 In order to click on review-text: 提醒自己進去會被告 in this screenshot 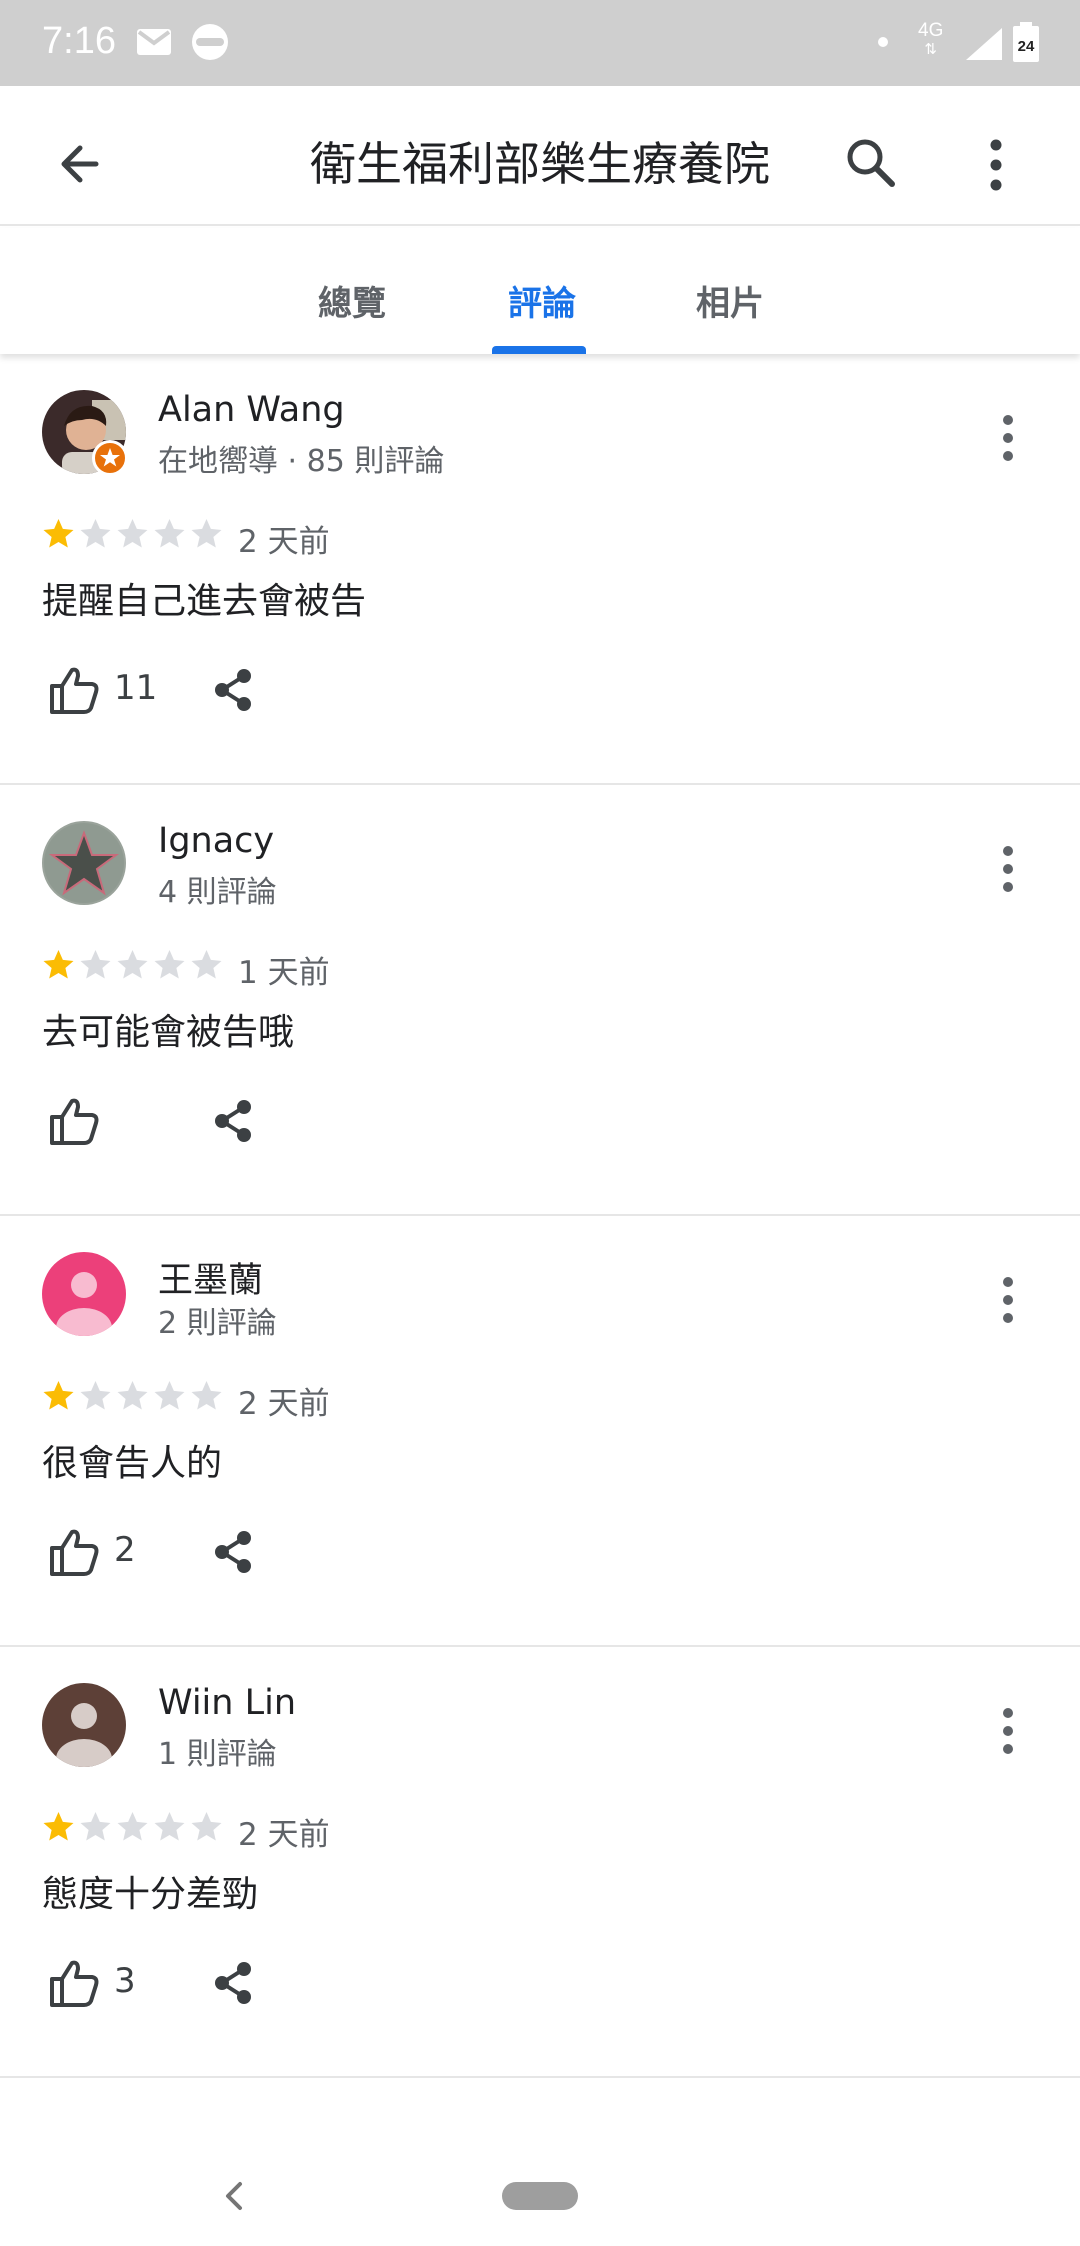, I will do `click(204, 601)`.